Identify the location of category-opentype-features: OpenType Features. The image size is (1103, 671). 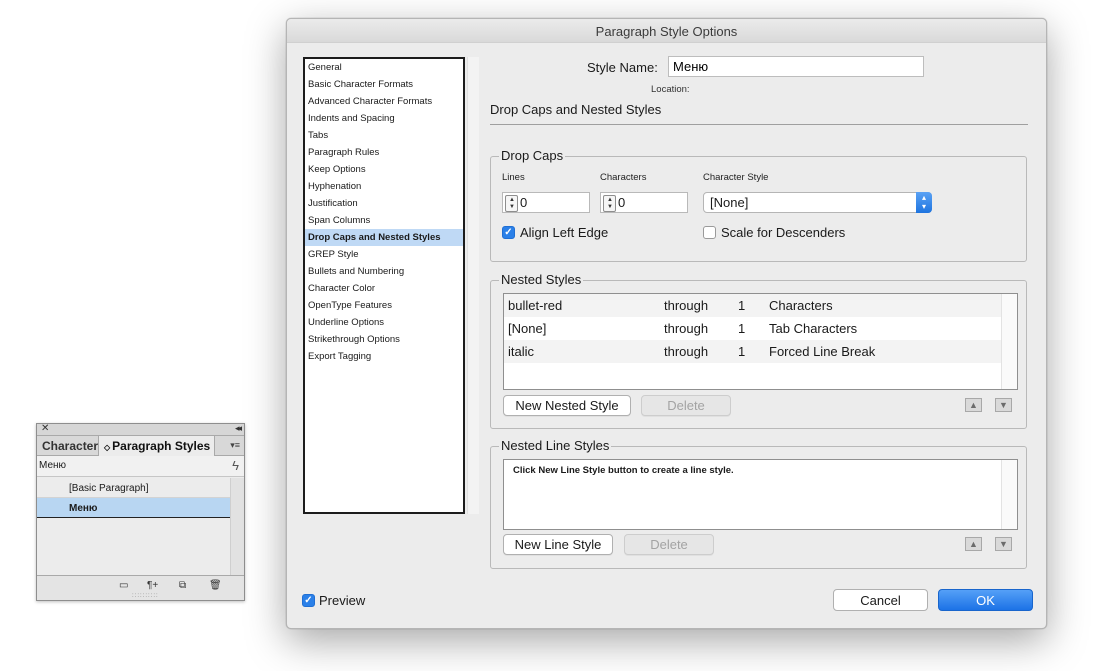
(384, 305).